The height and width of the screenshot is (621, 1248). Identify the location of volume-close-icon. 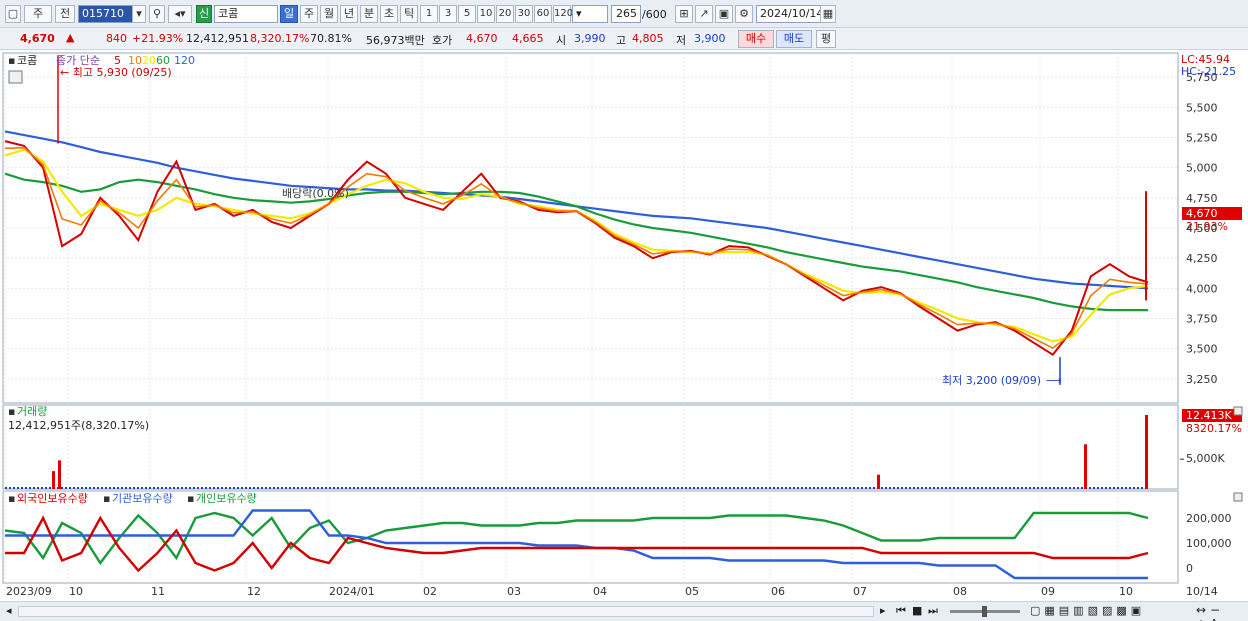
(1238, 411).